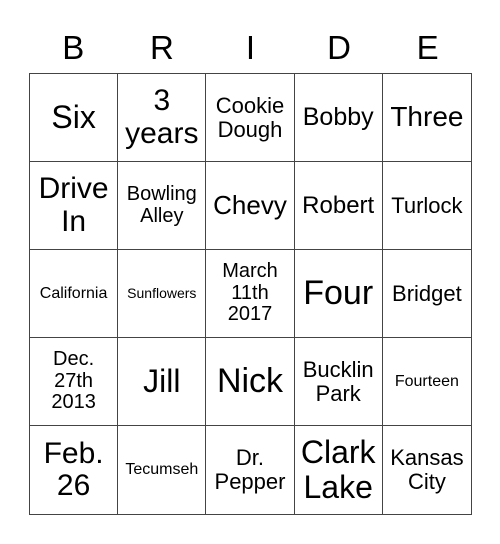  I want to click on bingo-cell: Dec. 27th 2013, so click(74, 382).